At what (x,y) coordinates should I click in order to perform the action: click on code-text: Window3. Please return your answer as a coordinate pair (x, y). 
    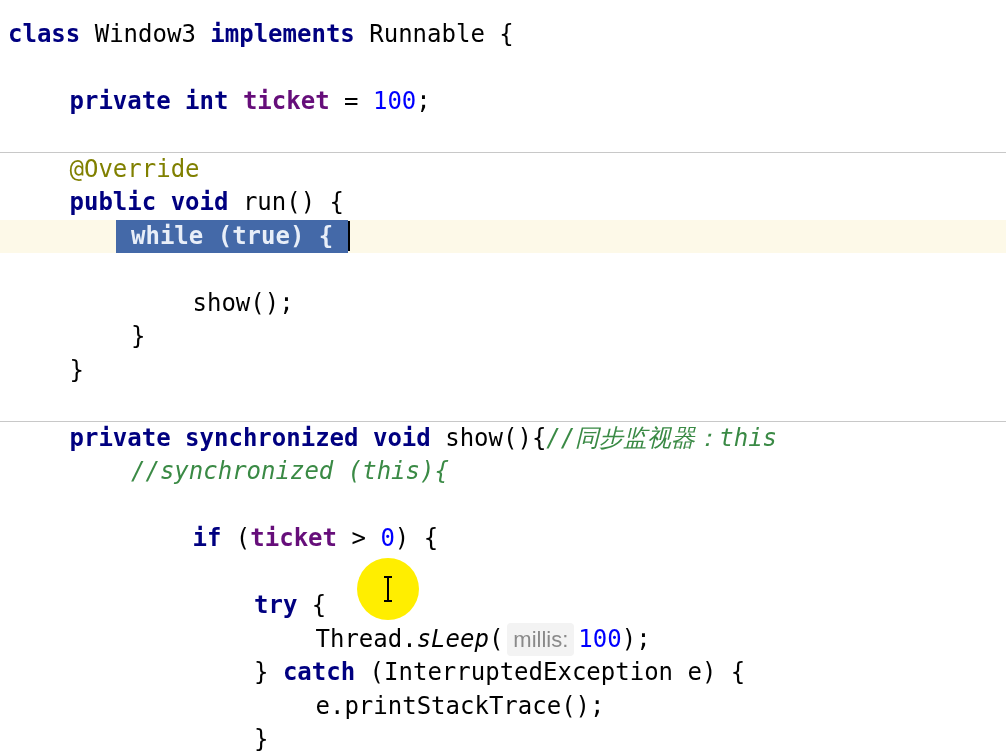
    Looking at the image, I should click on (145, 34).